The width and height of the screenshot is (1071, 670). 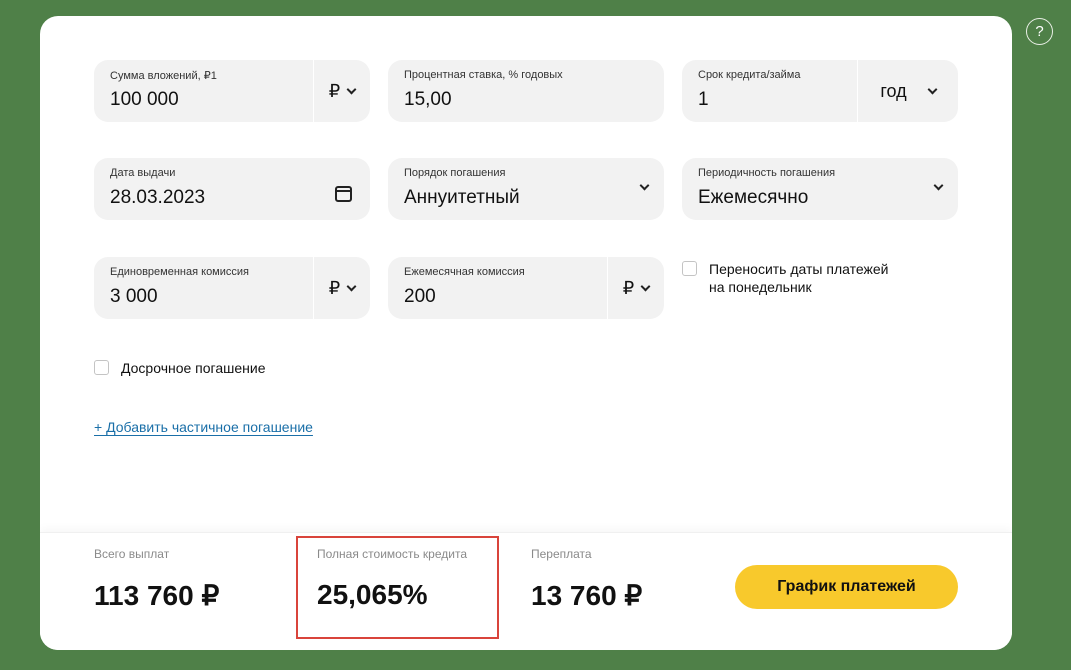 I want to click on amount-value: 100 000, so click(x=144, y=100).